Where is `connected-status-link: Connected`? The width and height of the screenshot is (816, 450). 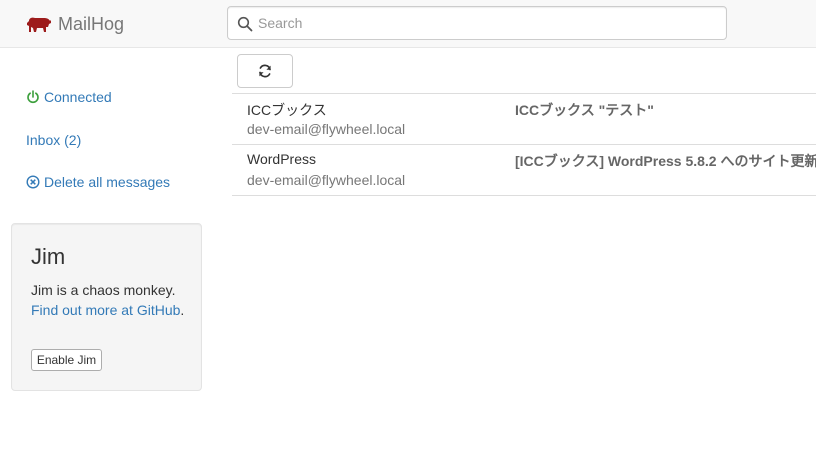
connected-status-link: Connected is located at coordinates (69, 97).